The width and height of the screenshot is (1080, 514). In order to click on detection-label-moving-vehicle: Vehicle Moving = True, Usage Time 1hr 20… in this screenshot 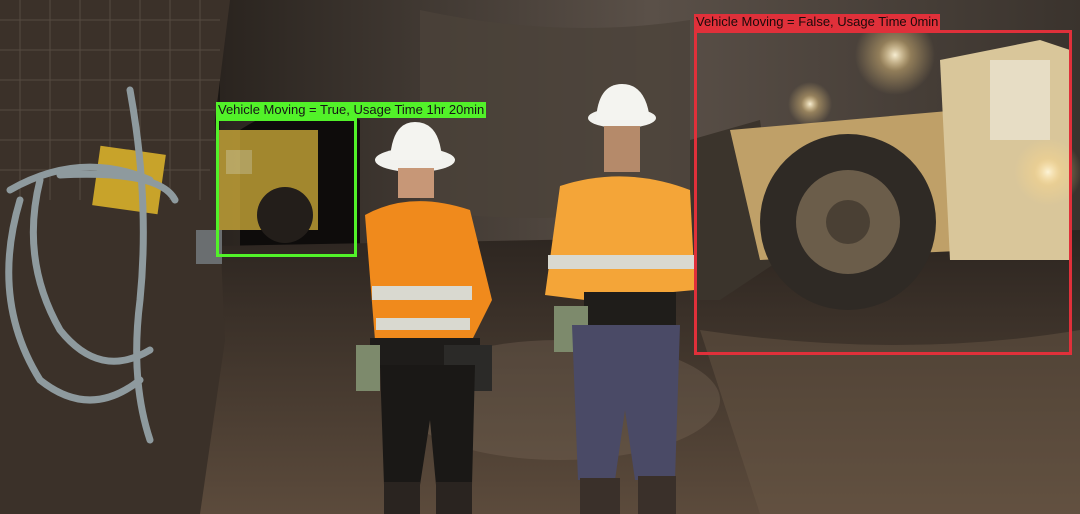, I will do `click(351, 110)`.